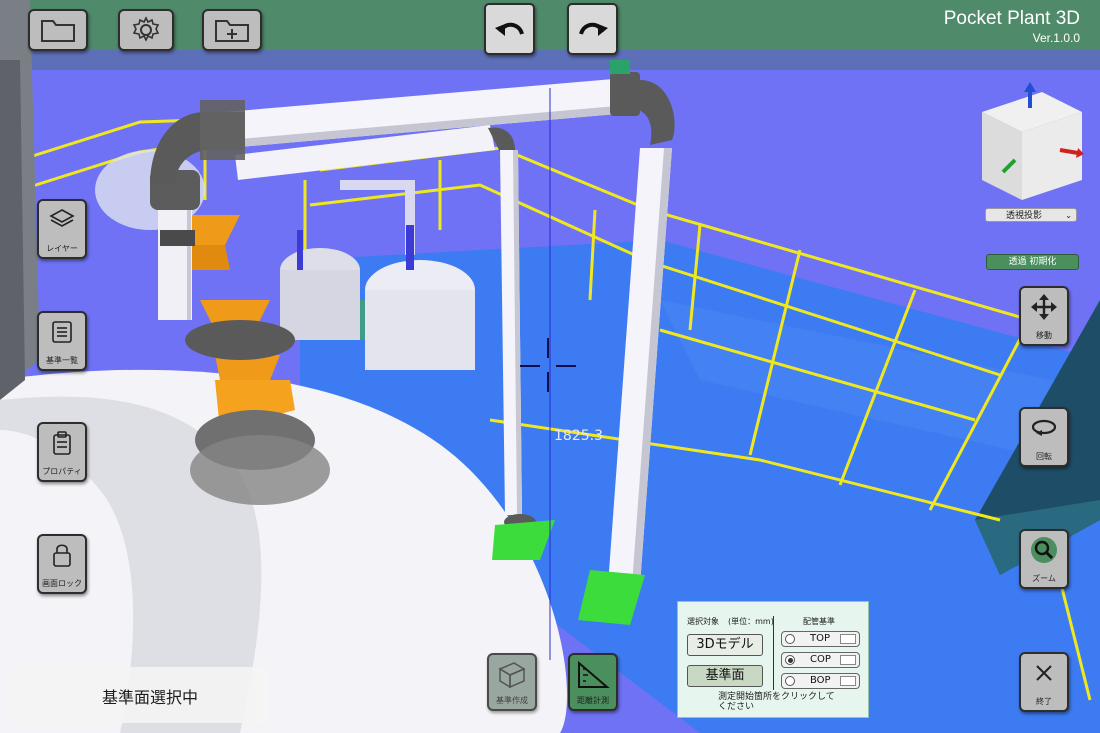 The image size is (1100, 733). I want to click on rotate-label: 回転, so click(1044, 456).